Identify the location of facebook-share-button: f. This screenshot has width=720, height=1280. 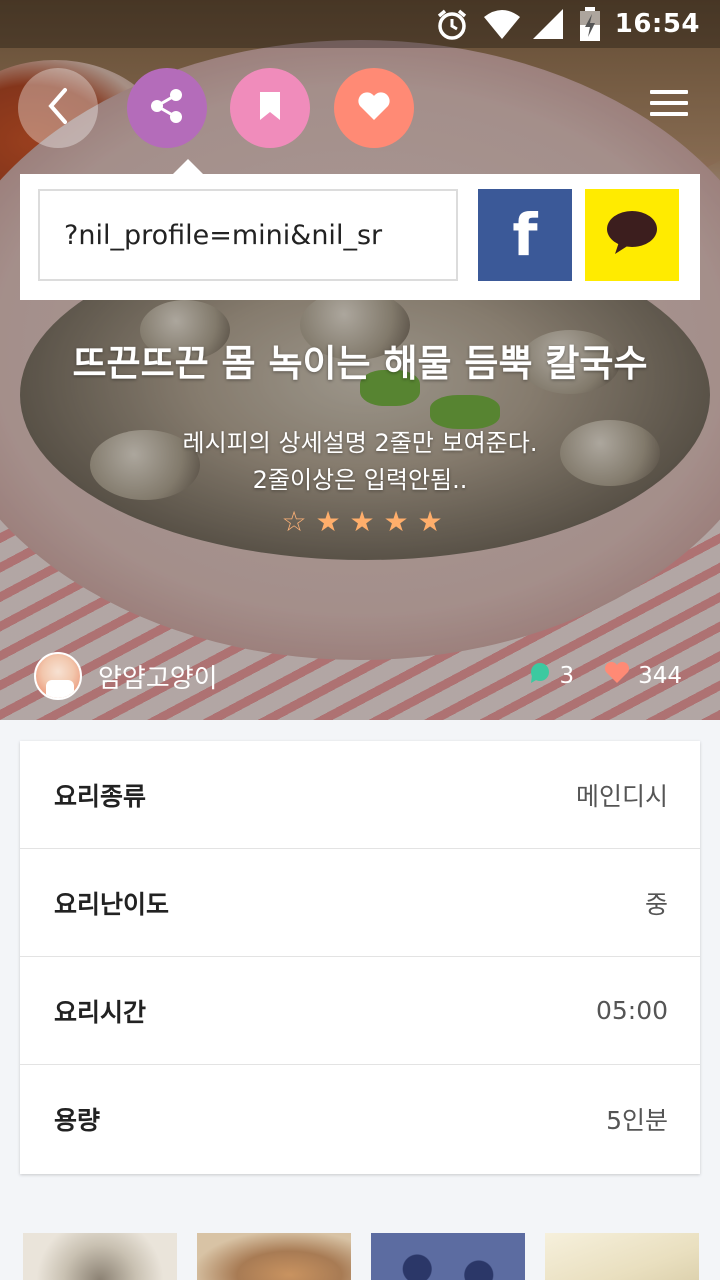
(525, 235).